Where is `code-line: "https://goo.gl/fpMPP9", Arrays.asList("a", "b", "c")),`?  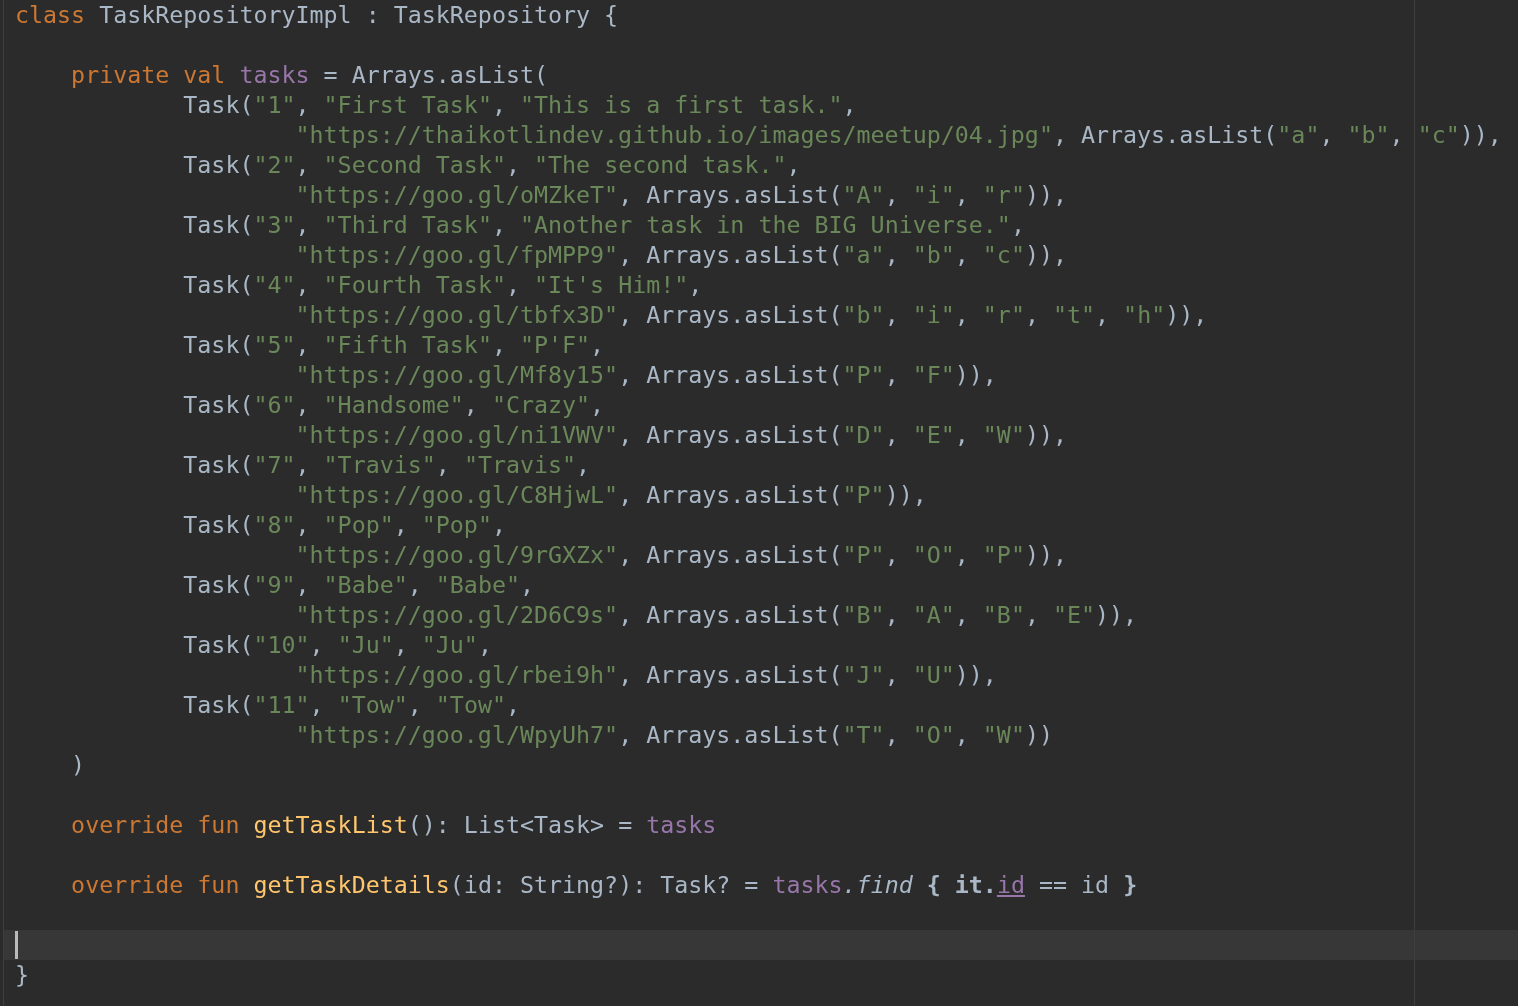 code-line: "https://goo.gl/fpMPP9", Arrays.asList("a", "b", "c")), is located at coordinates (680, 255).